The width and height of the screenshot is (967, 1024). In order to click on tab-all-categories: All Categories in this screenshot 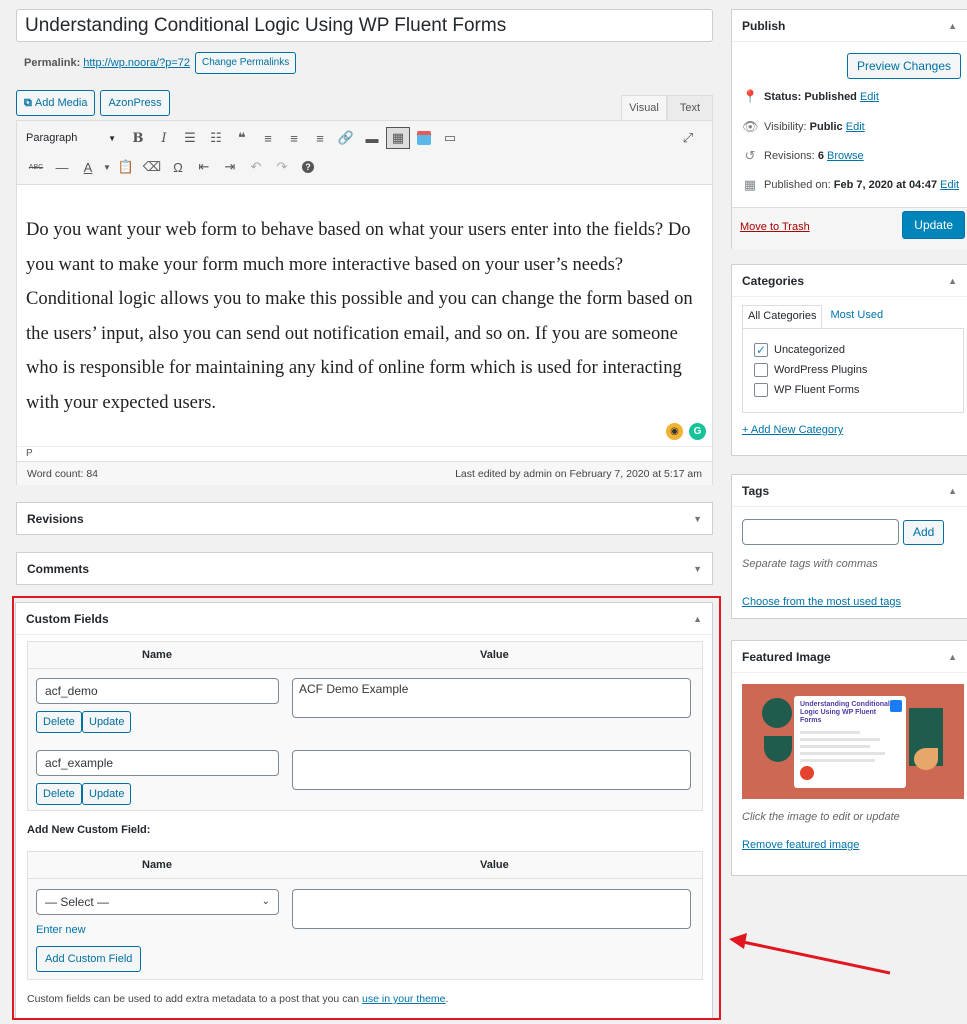, I will do `click(782, 317)`.